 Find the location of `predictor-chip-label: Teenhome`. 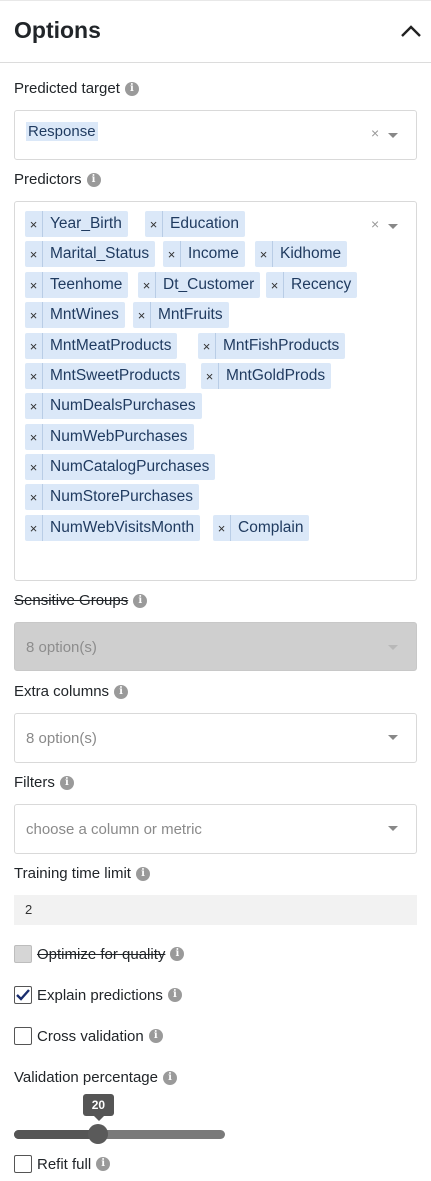

predictor-chip-label: Teenhome is located at coordinates (86, 284).